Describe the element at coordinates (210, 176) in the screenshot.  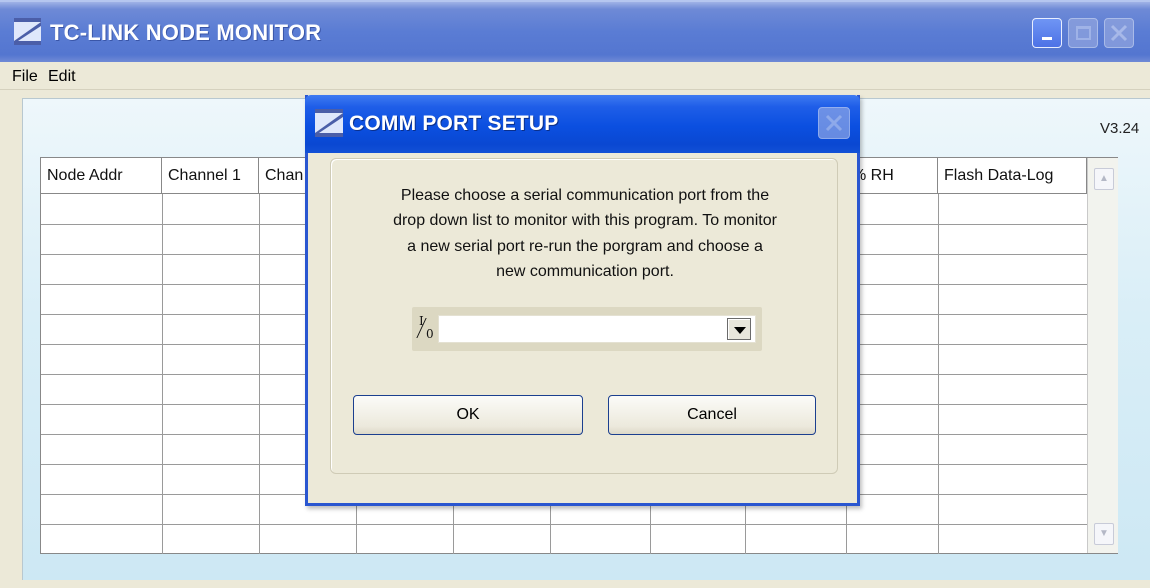
I see `column-header-channel-1: Channel 1` at that location.